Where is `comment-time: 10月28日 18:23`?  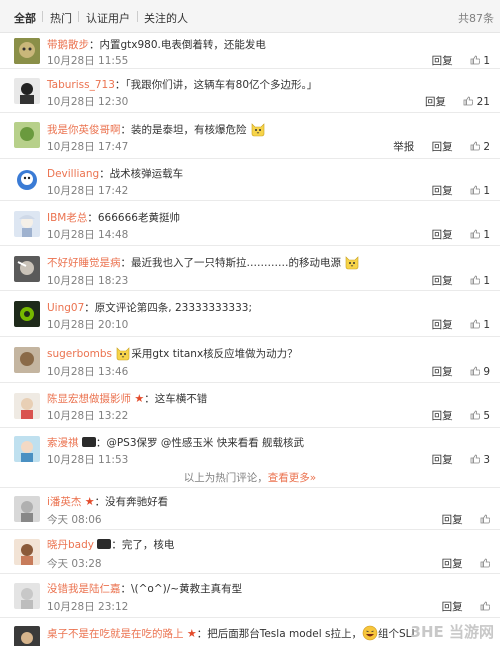 comment-time: 10月28日 18:23 is located at coordinates (88, 281).